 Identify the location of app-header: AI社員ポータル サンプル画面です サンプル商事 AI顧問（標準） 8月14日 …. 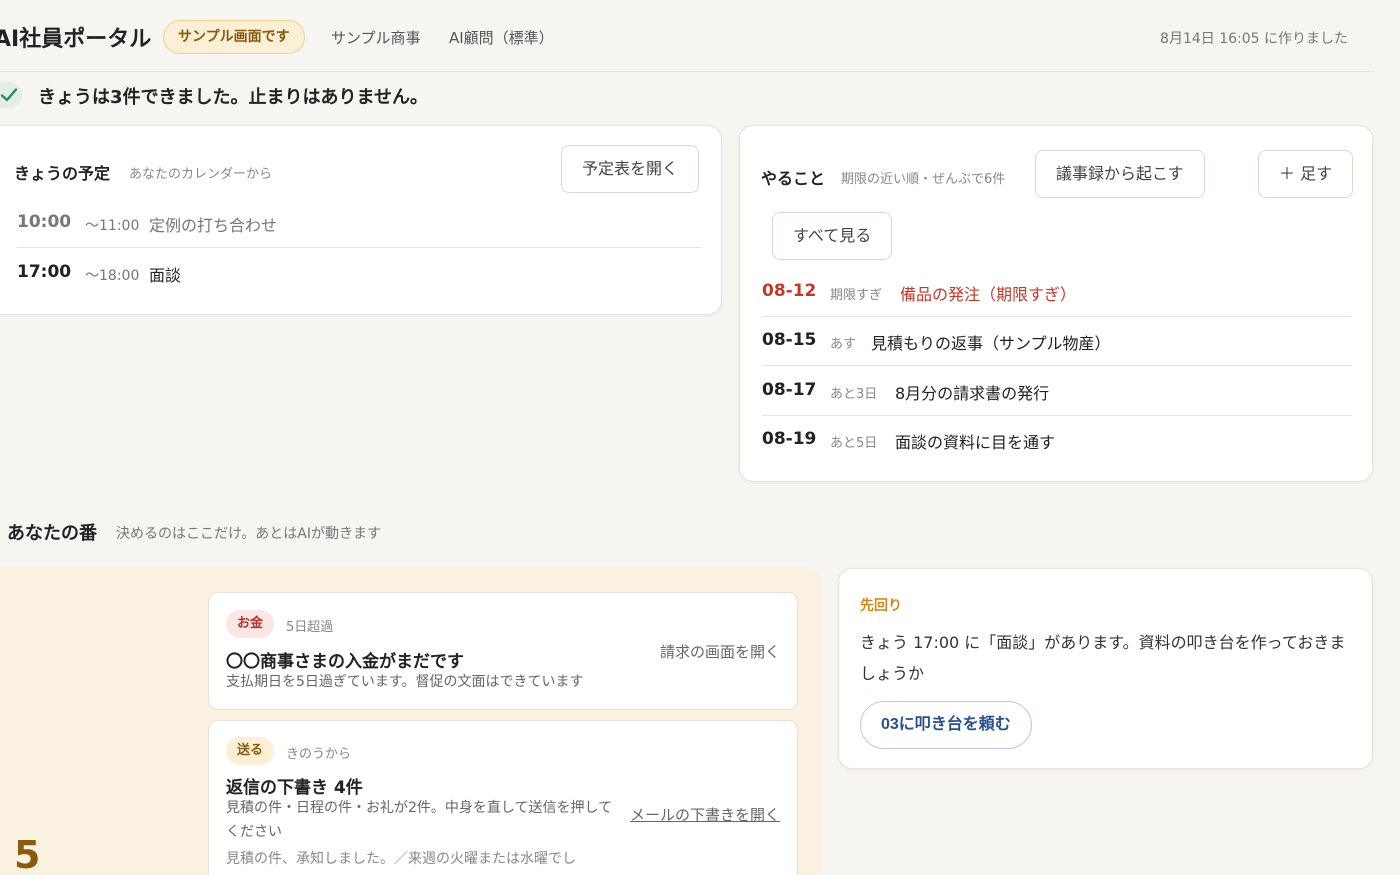
(687, 36).